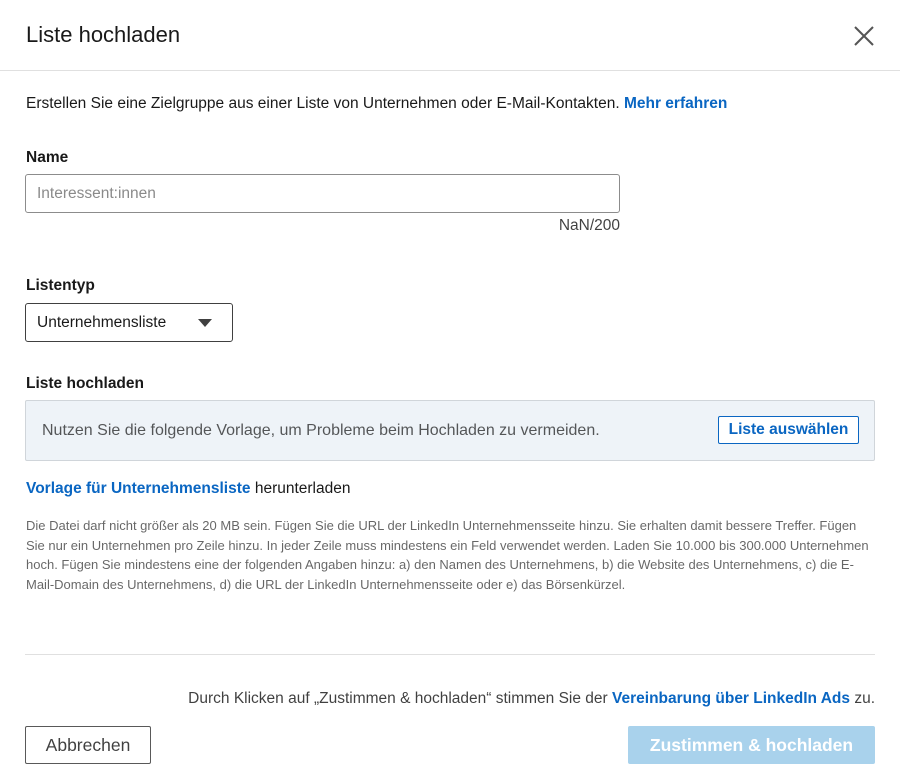 The height and width of the screenshot is (770, 900). I want to click on learn-more-link: Mehr erfahren, so click(675, 103).